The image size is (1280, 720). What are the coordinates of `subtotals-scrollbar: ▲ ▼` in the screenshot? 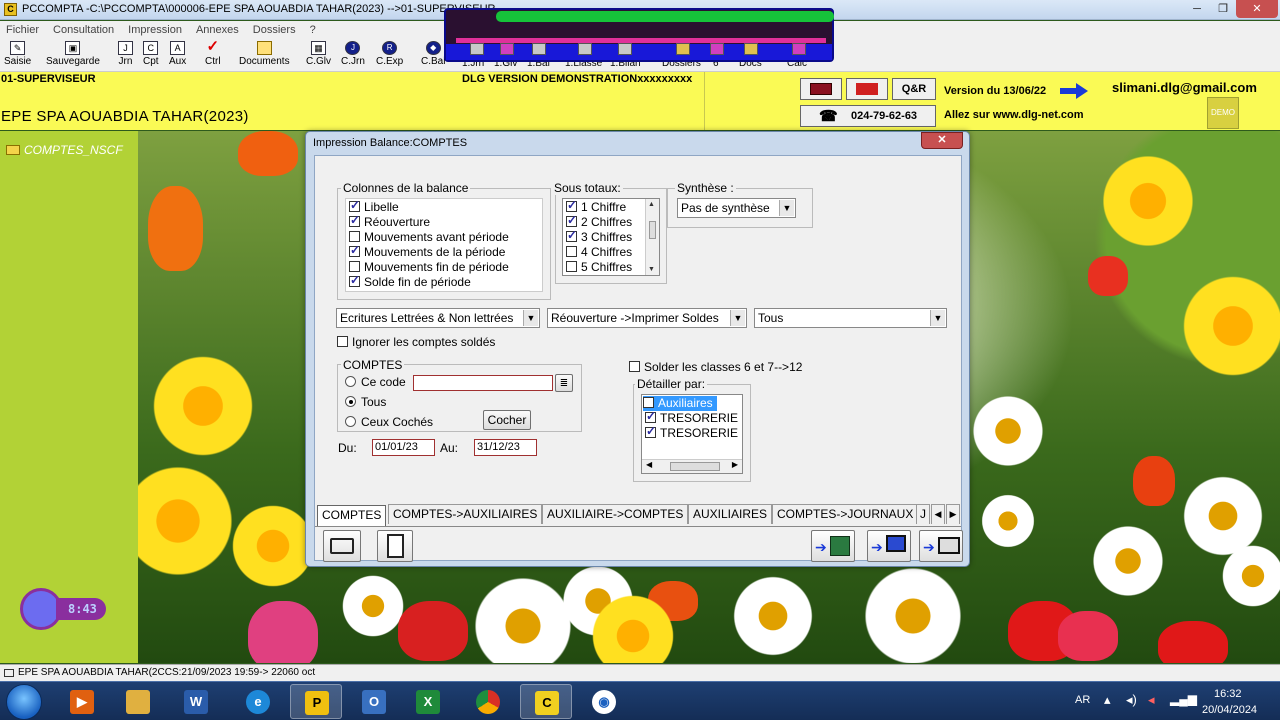 It's located at (652, 237).